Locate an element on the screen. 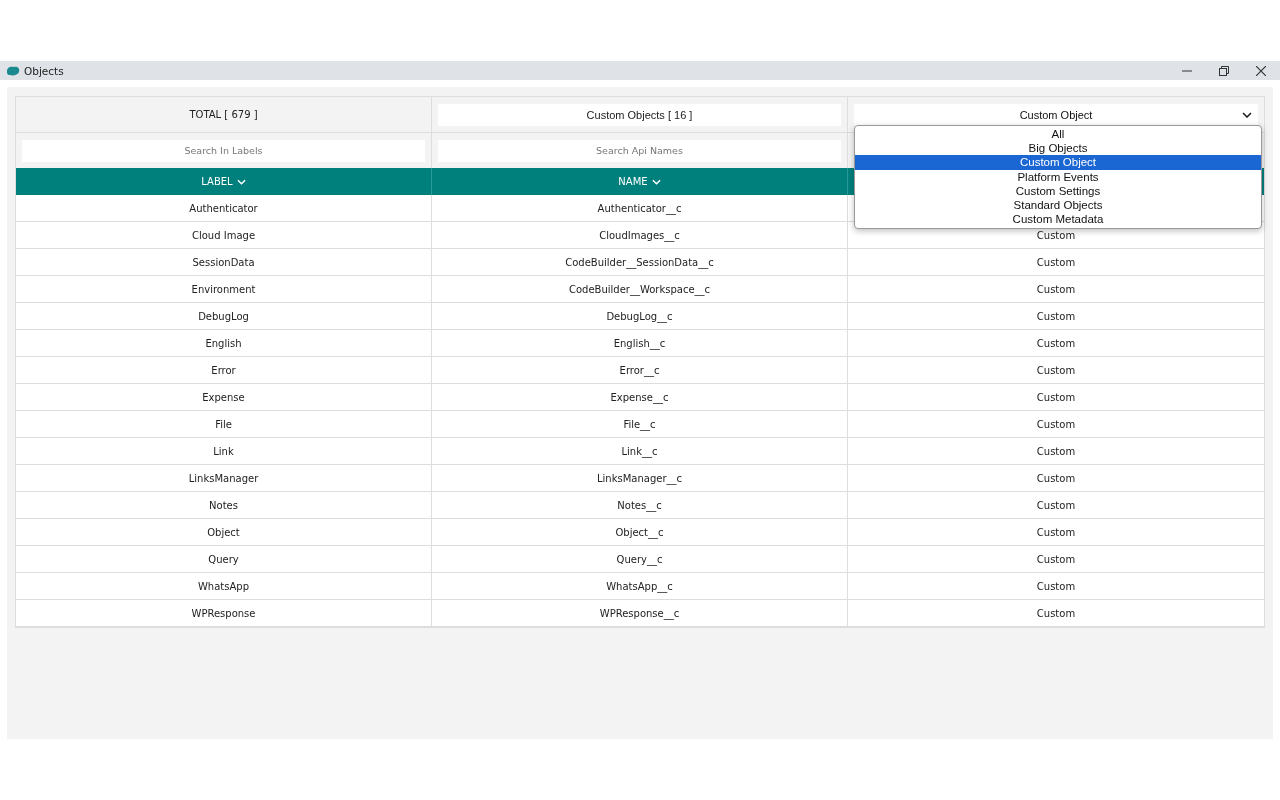  table-cell: Notes__c is located at coordinates (640, 505).